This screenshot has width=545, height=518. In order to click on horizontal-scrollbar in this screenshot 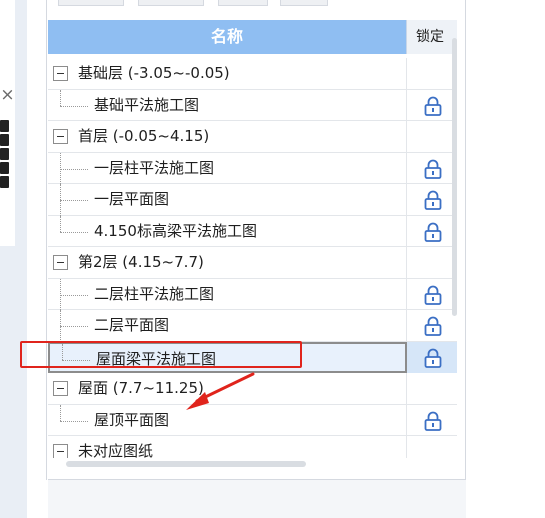, I will do `click(186, 464)`.